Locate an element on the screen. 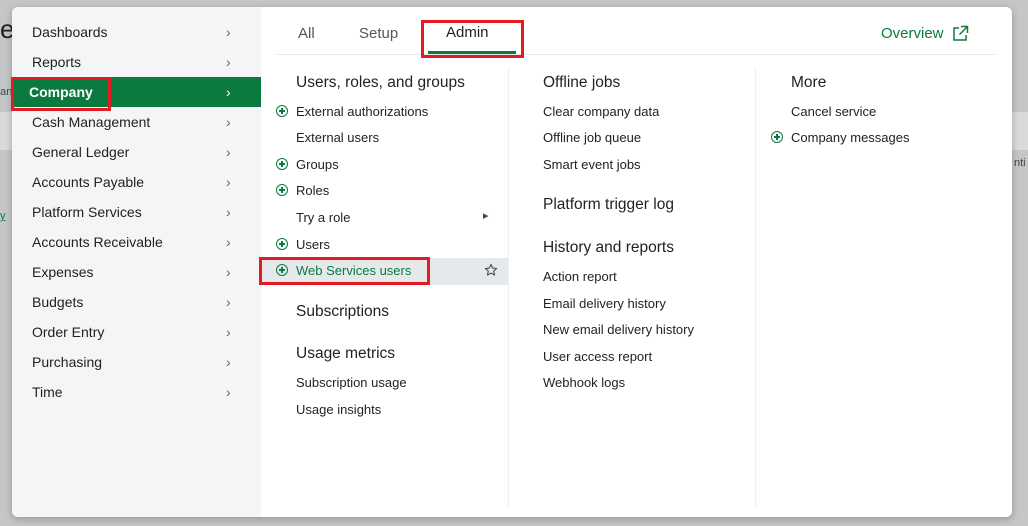  sidebar-item-accounts-payable: Accounts Payable › is located at coordinates (136, 182).